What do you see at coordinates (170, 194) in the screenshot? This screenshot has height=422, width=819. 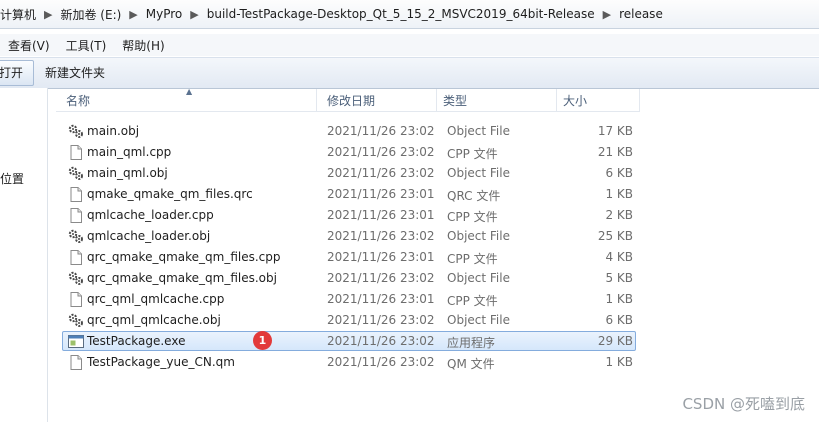 I see `file-name: qmake_qmake_qm_files.qrc` at bounding box center [170, 194].